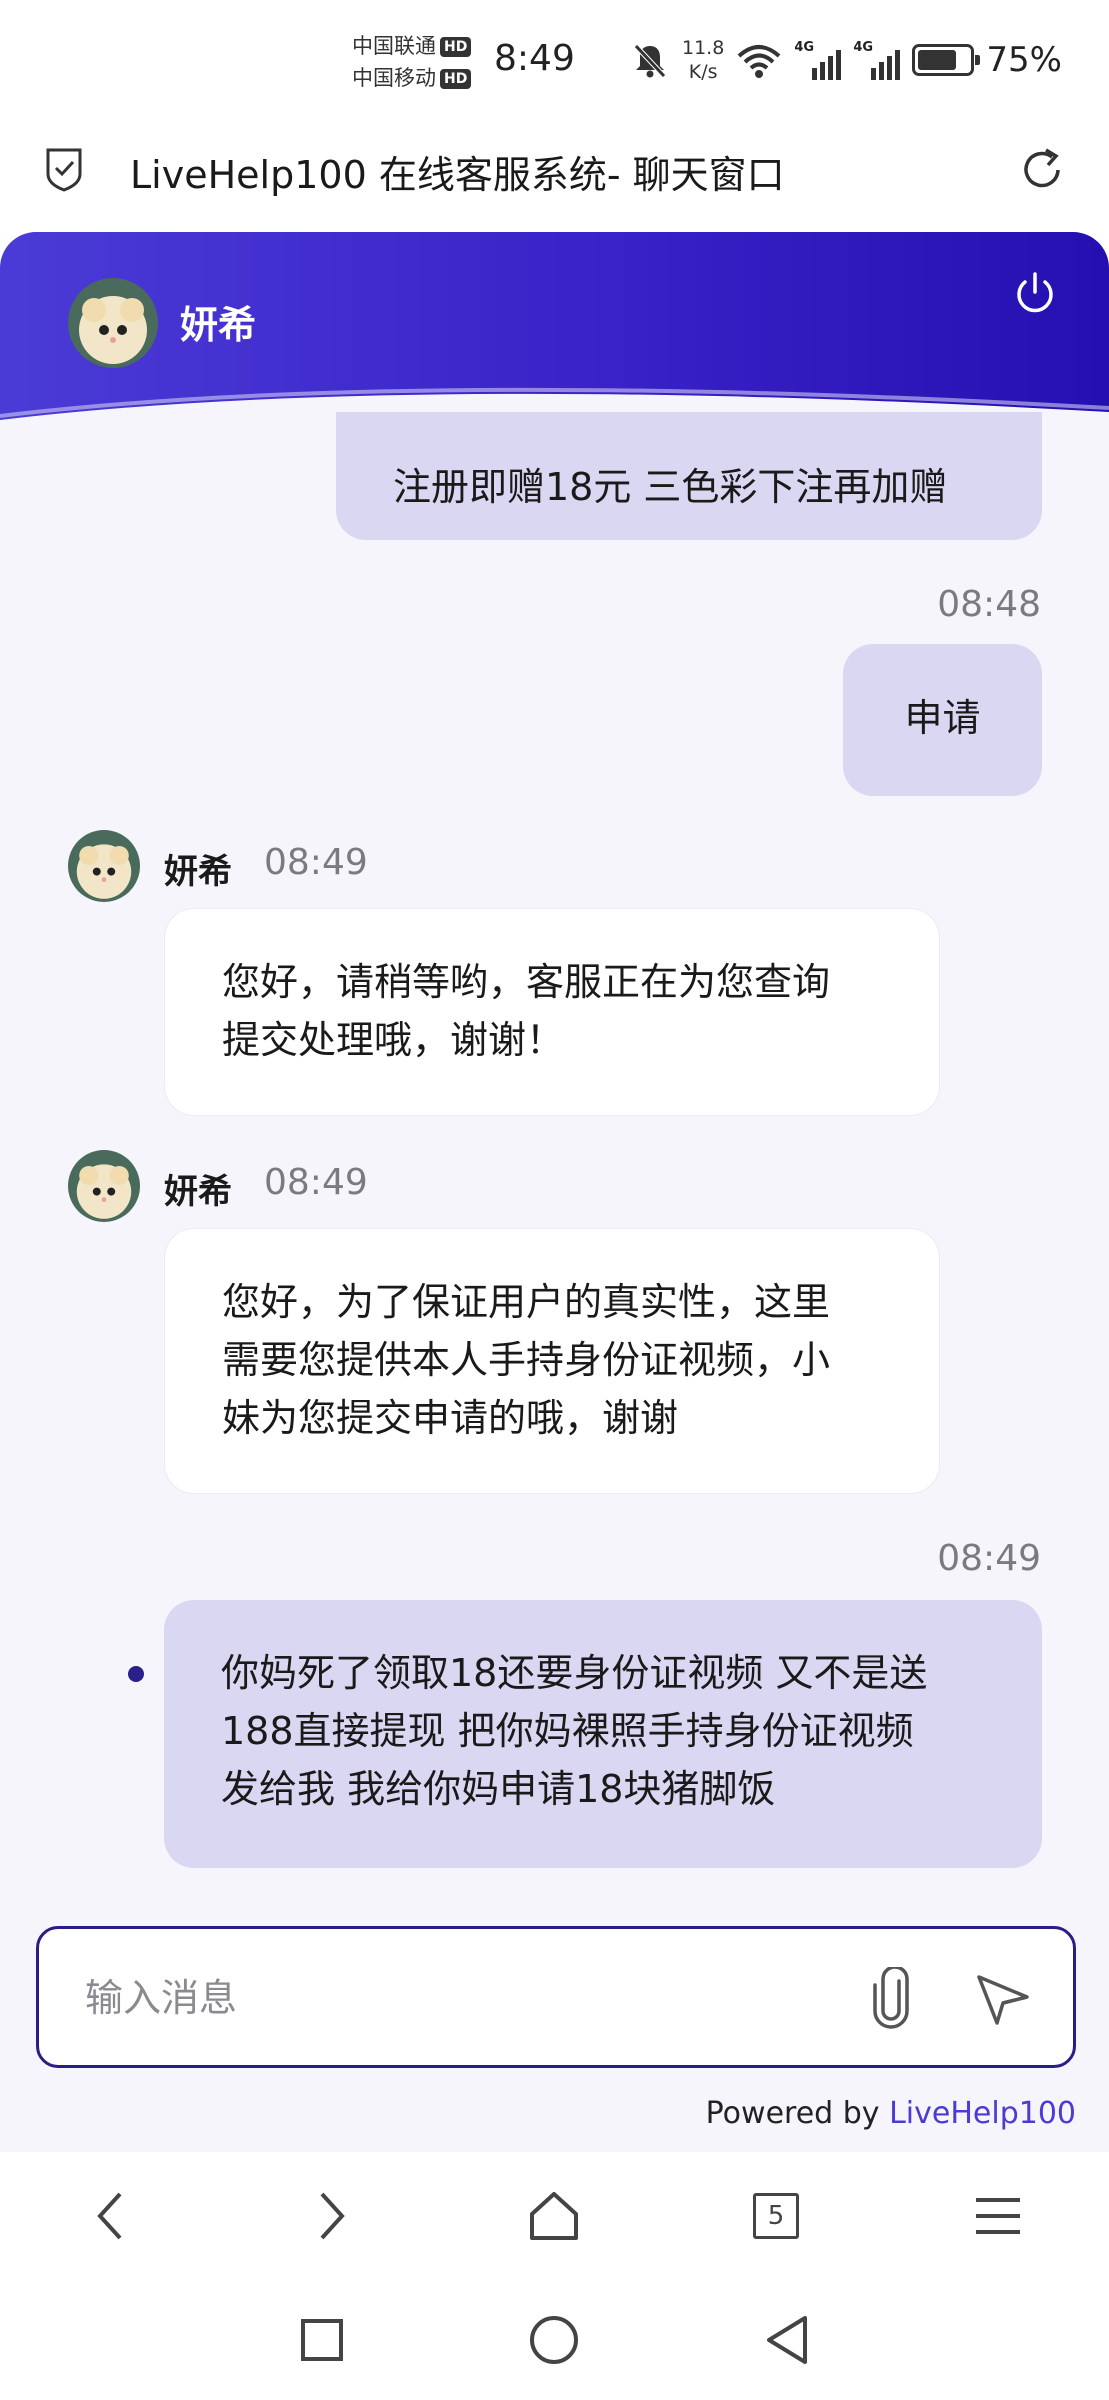  I want to click on network-speed: 11.8 K/s, so click(703, 60).